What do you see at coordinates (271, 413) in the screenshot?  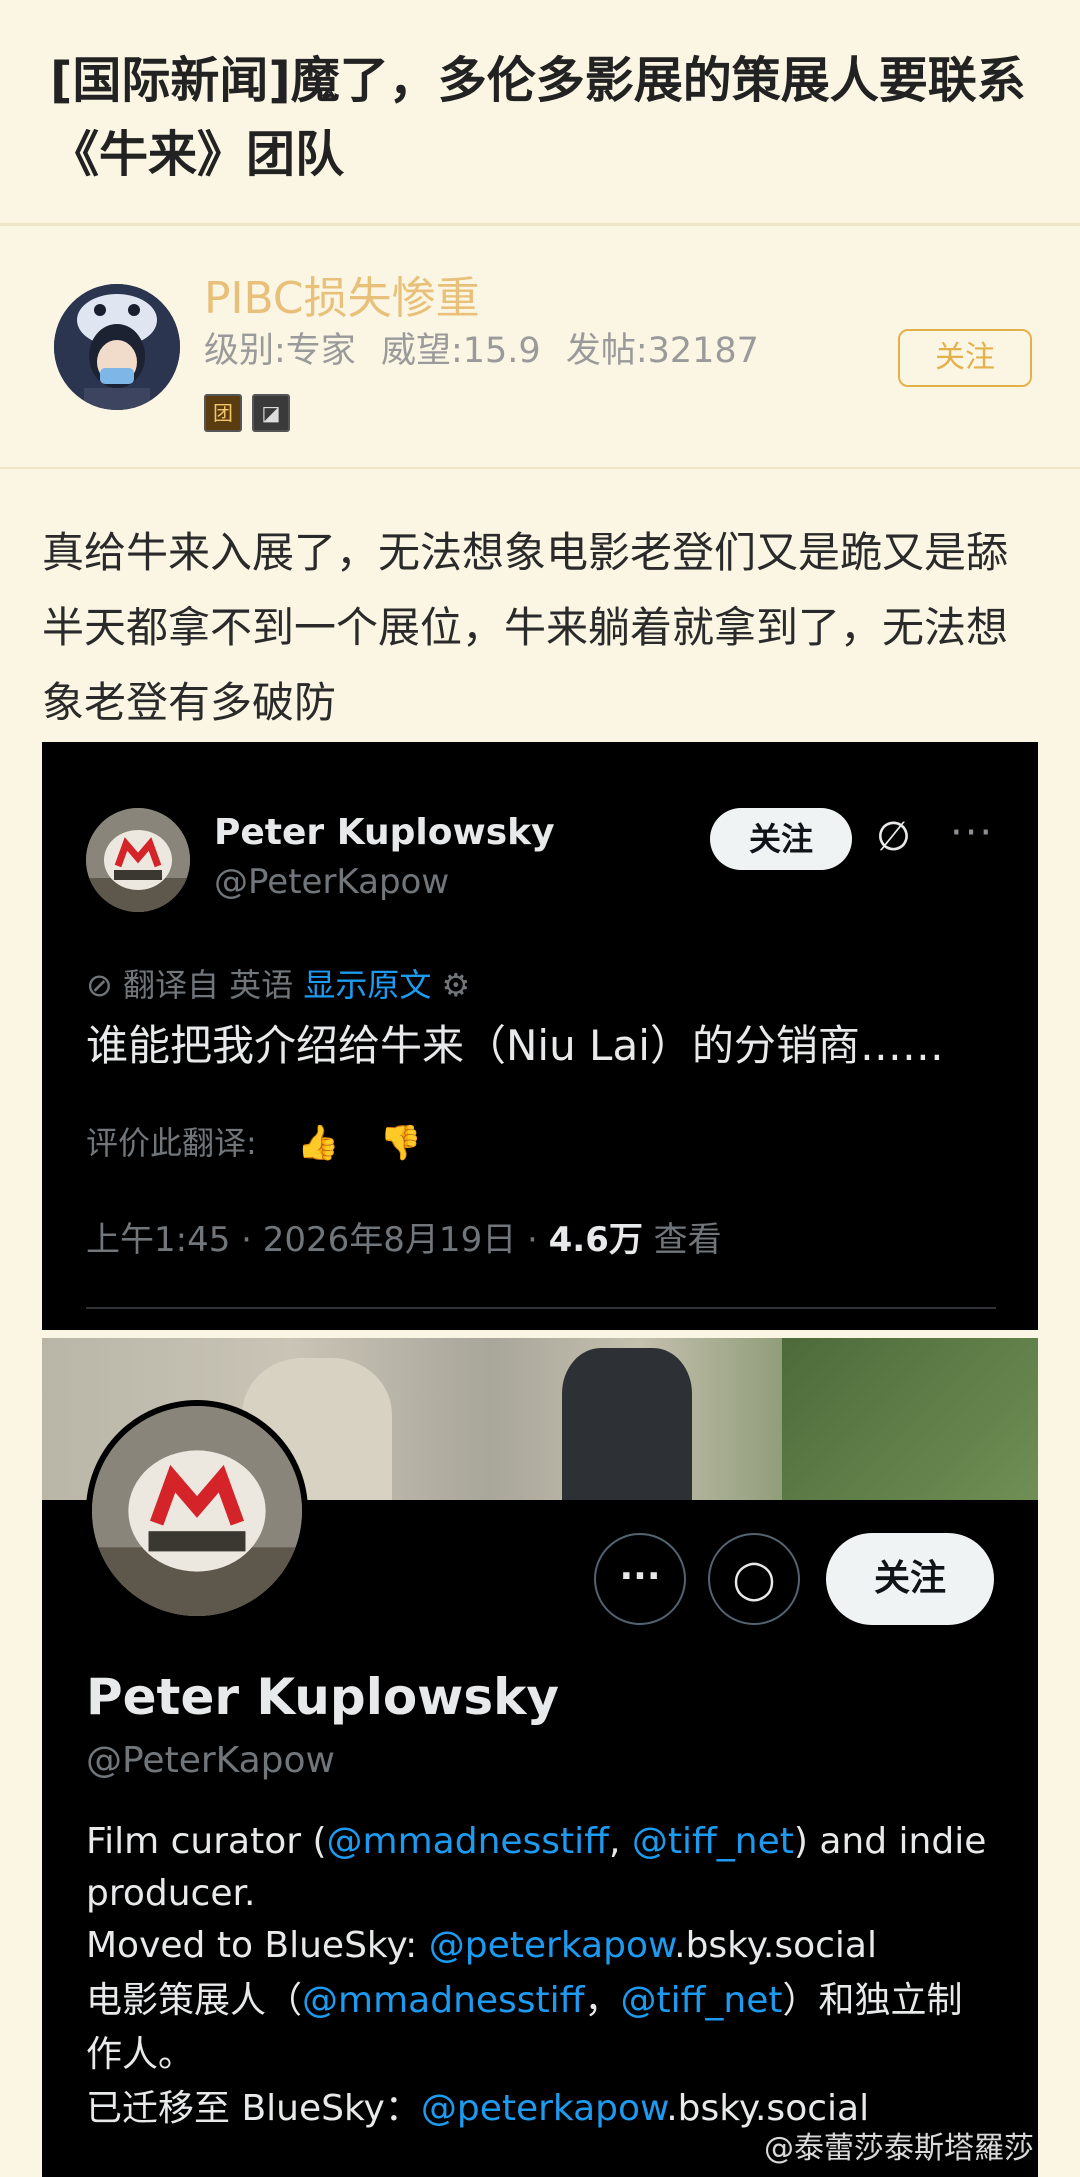 I see `author-medal-icon: ◪` at bounding box center [271, 413].